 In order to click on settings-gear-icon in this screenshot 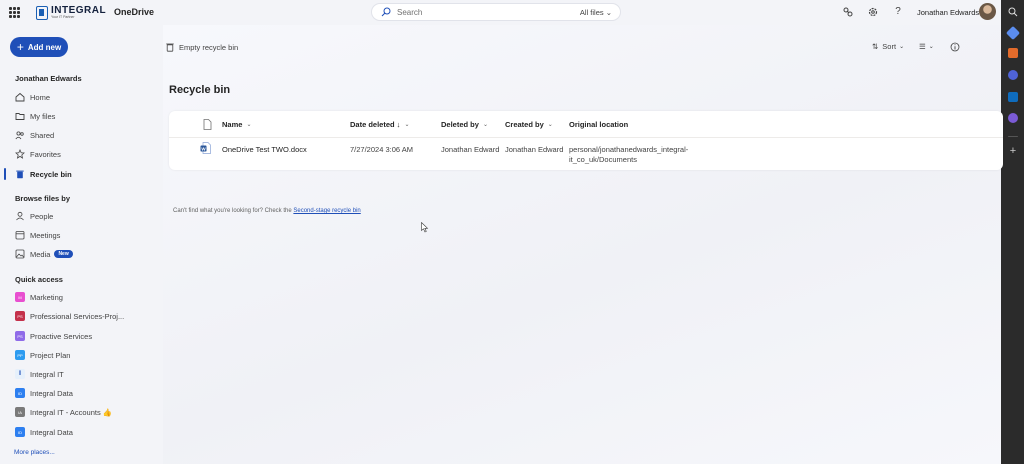, I will do `click(873, 12)`.